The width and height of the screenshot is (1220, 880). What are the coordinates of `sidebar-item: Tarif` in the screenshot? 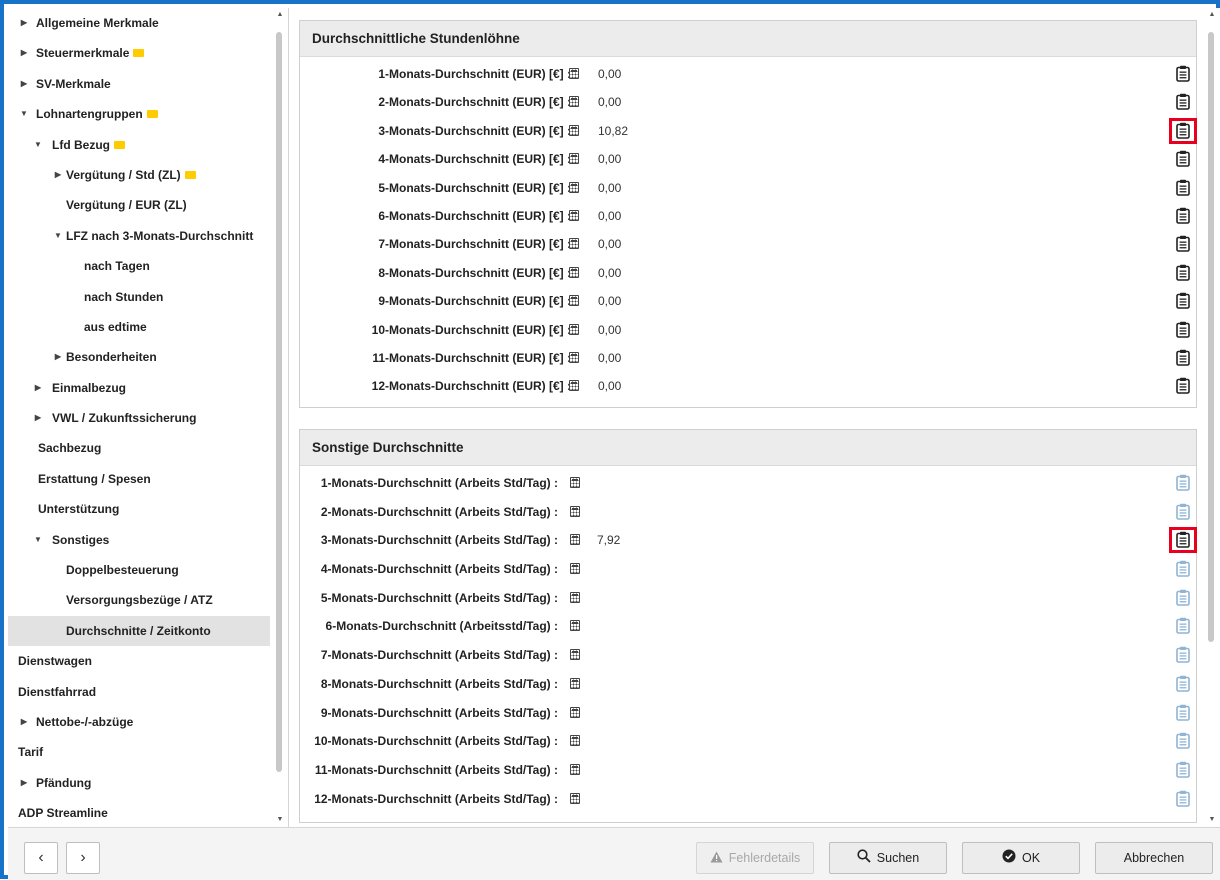 It's located at (139, 752).